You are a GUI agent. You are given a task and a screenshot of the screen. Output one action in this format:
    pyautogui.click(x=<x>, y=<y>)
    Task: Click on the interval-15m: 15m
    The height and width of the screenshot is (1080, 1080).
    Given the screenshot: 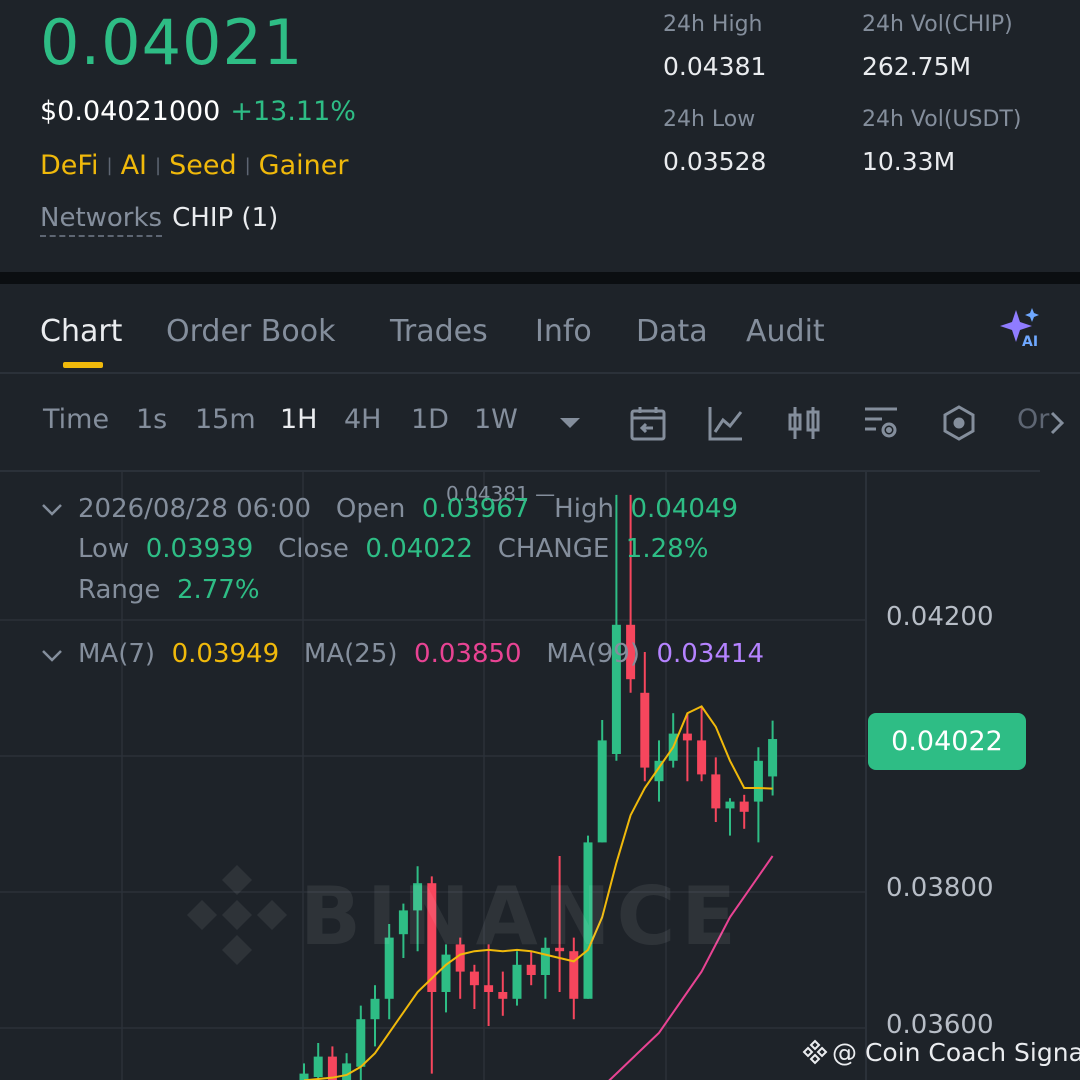 What is the action you would take?
    pyautogui.click(x=225, y=419)
    